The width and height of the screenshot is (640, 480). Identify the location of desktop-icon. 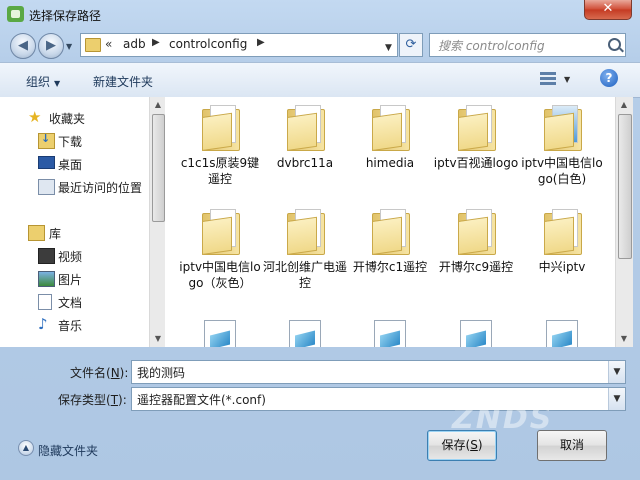
(46, 162).